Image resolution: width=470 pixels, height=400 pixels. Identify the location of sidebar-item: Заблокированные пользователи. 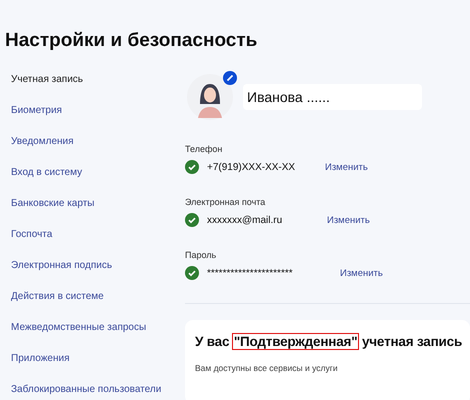
(93, 392).